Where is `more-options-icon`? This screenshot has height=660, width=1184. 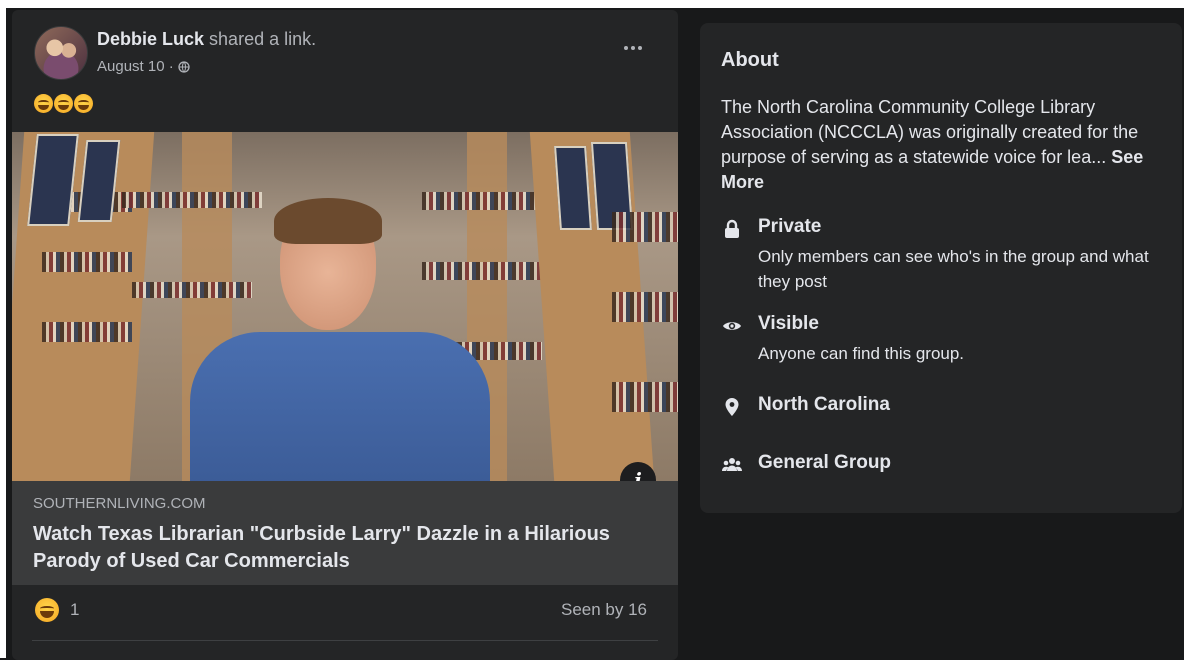 more-options-icon is located at coordinates (633, 48).